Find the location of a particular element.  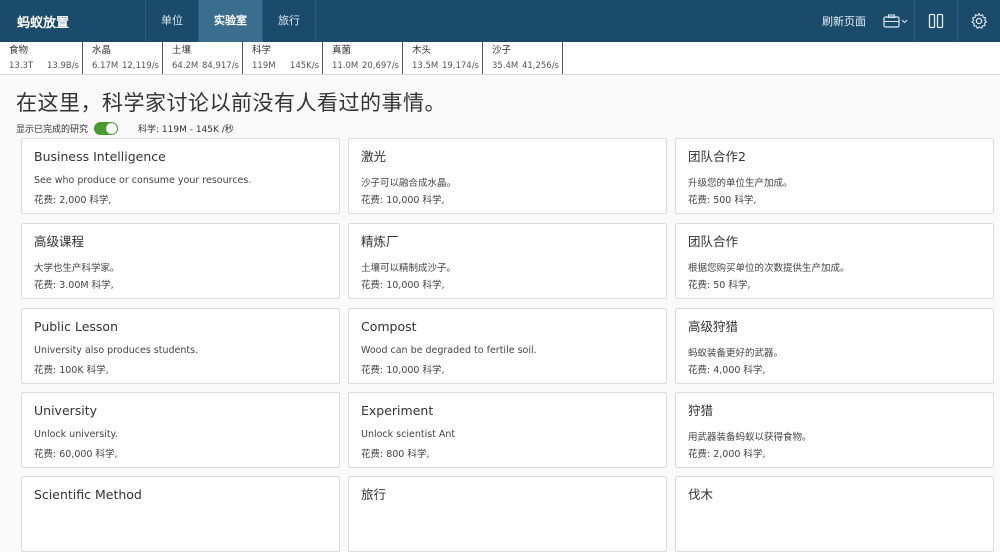

resource-amount: 64.2M is located at coordinates (185, 66).